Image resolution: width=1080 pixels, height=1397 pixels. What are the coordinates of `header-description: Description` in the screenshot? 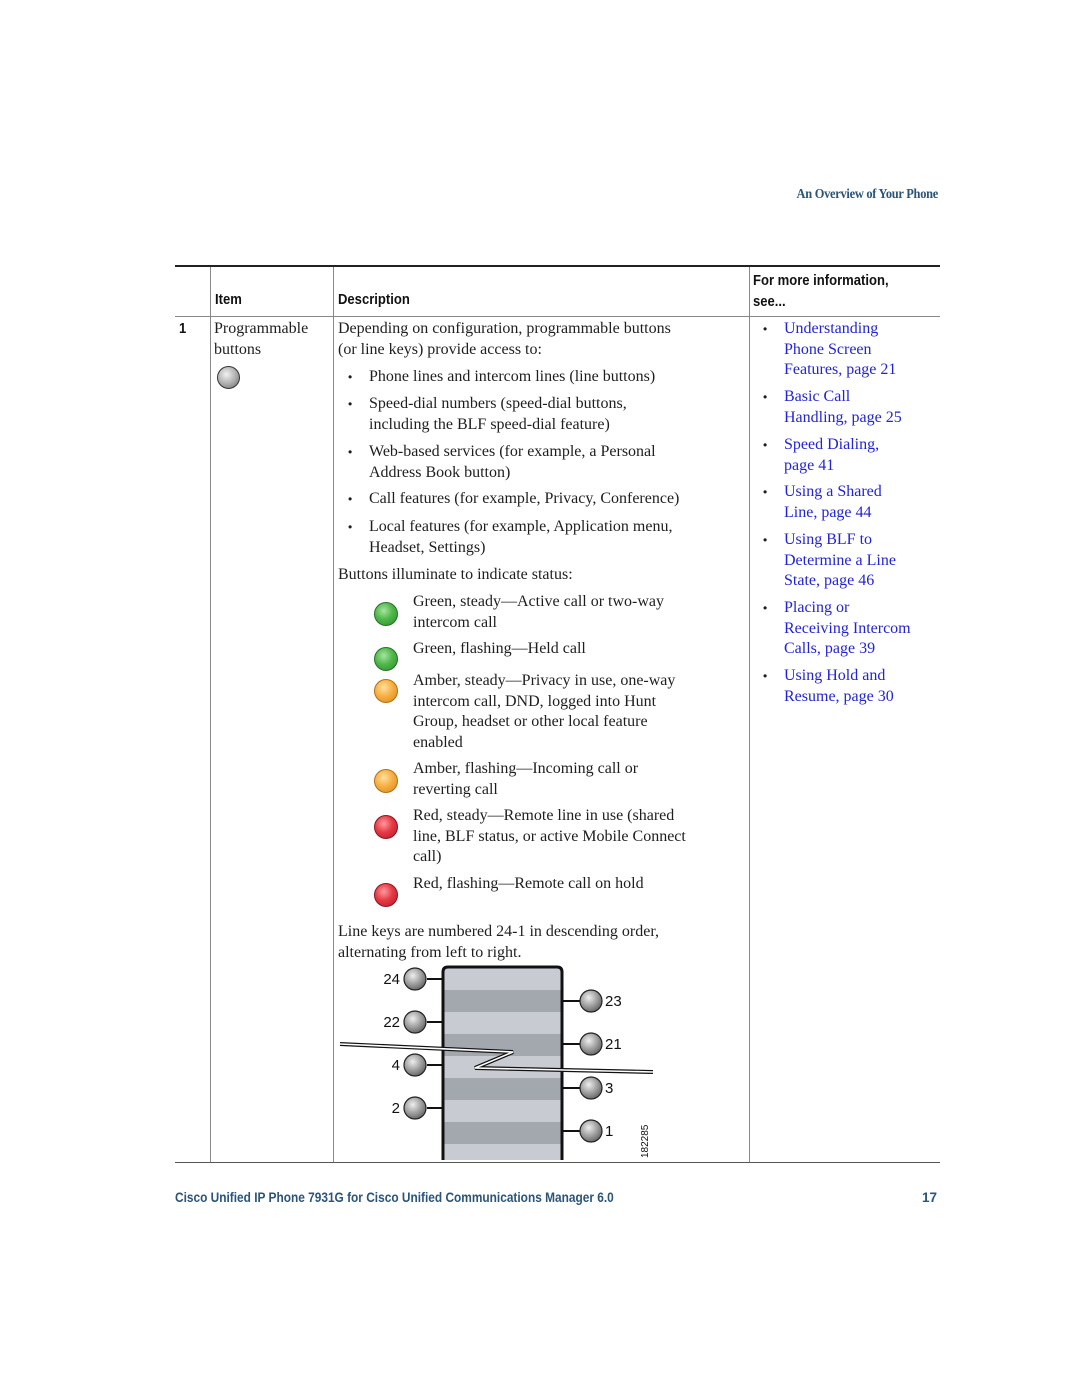 It's located at (374, 300).